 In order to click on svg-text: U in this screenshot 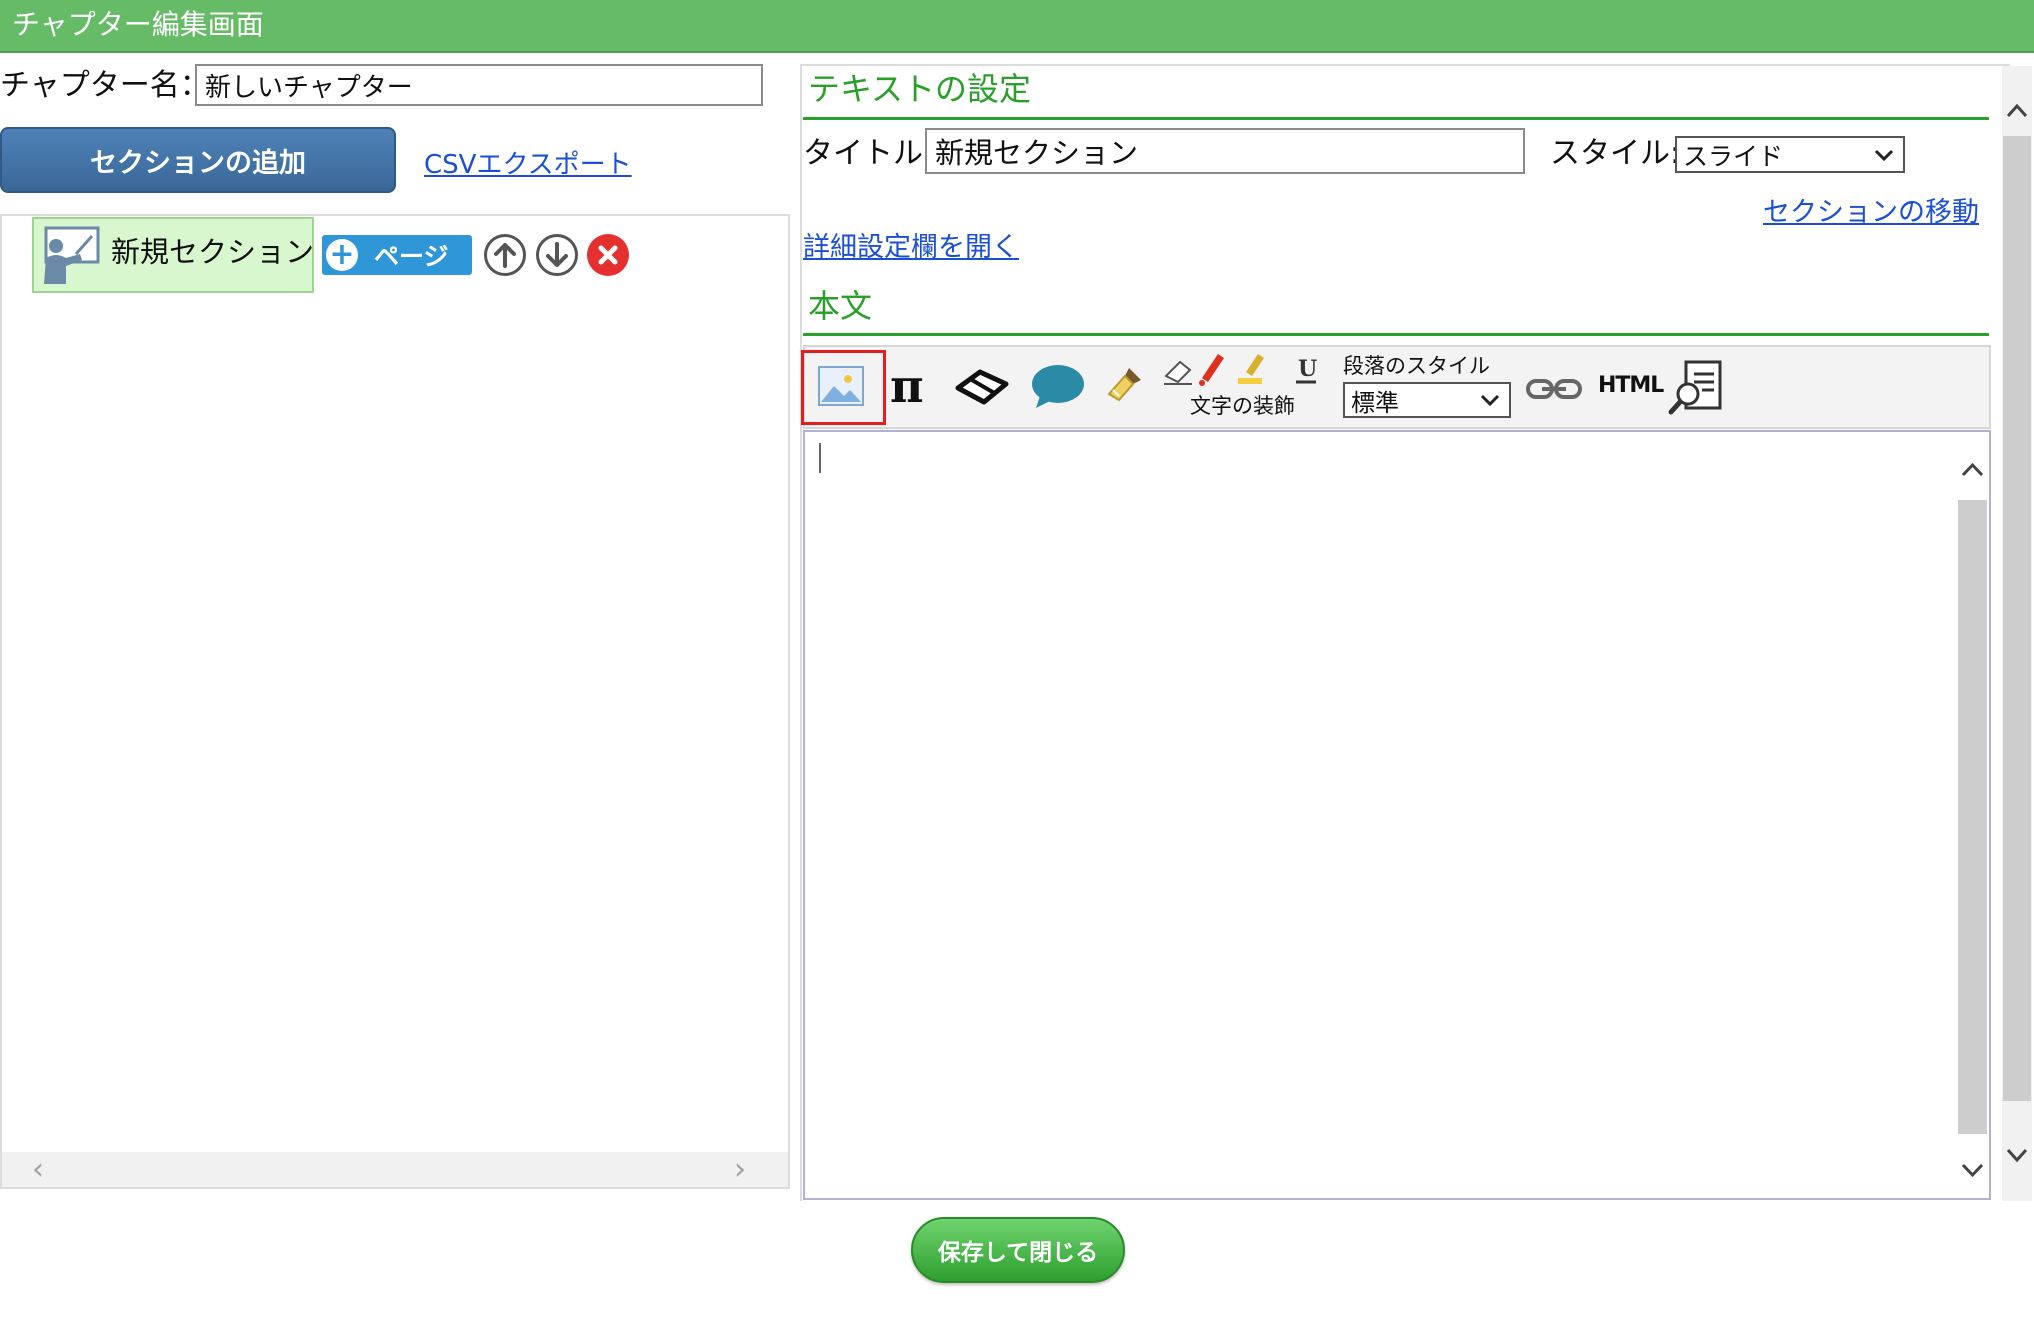, I will do `click(1307, 369)`.